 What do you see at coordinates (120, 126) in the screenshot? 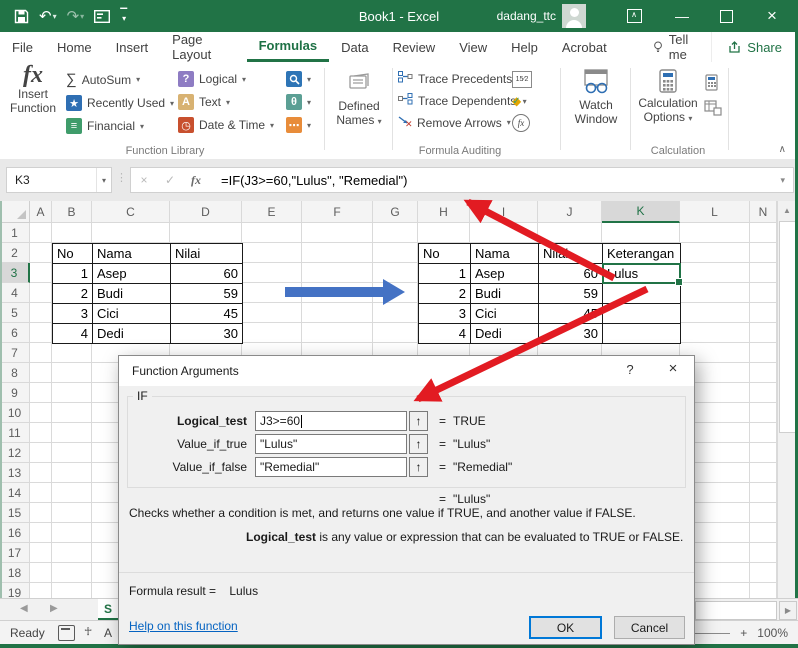
I see `financial-button: ≡ Financial ▾` at bounding box center [120, 126].